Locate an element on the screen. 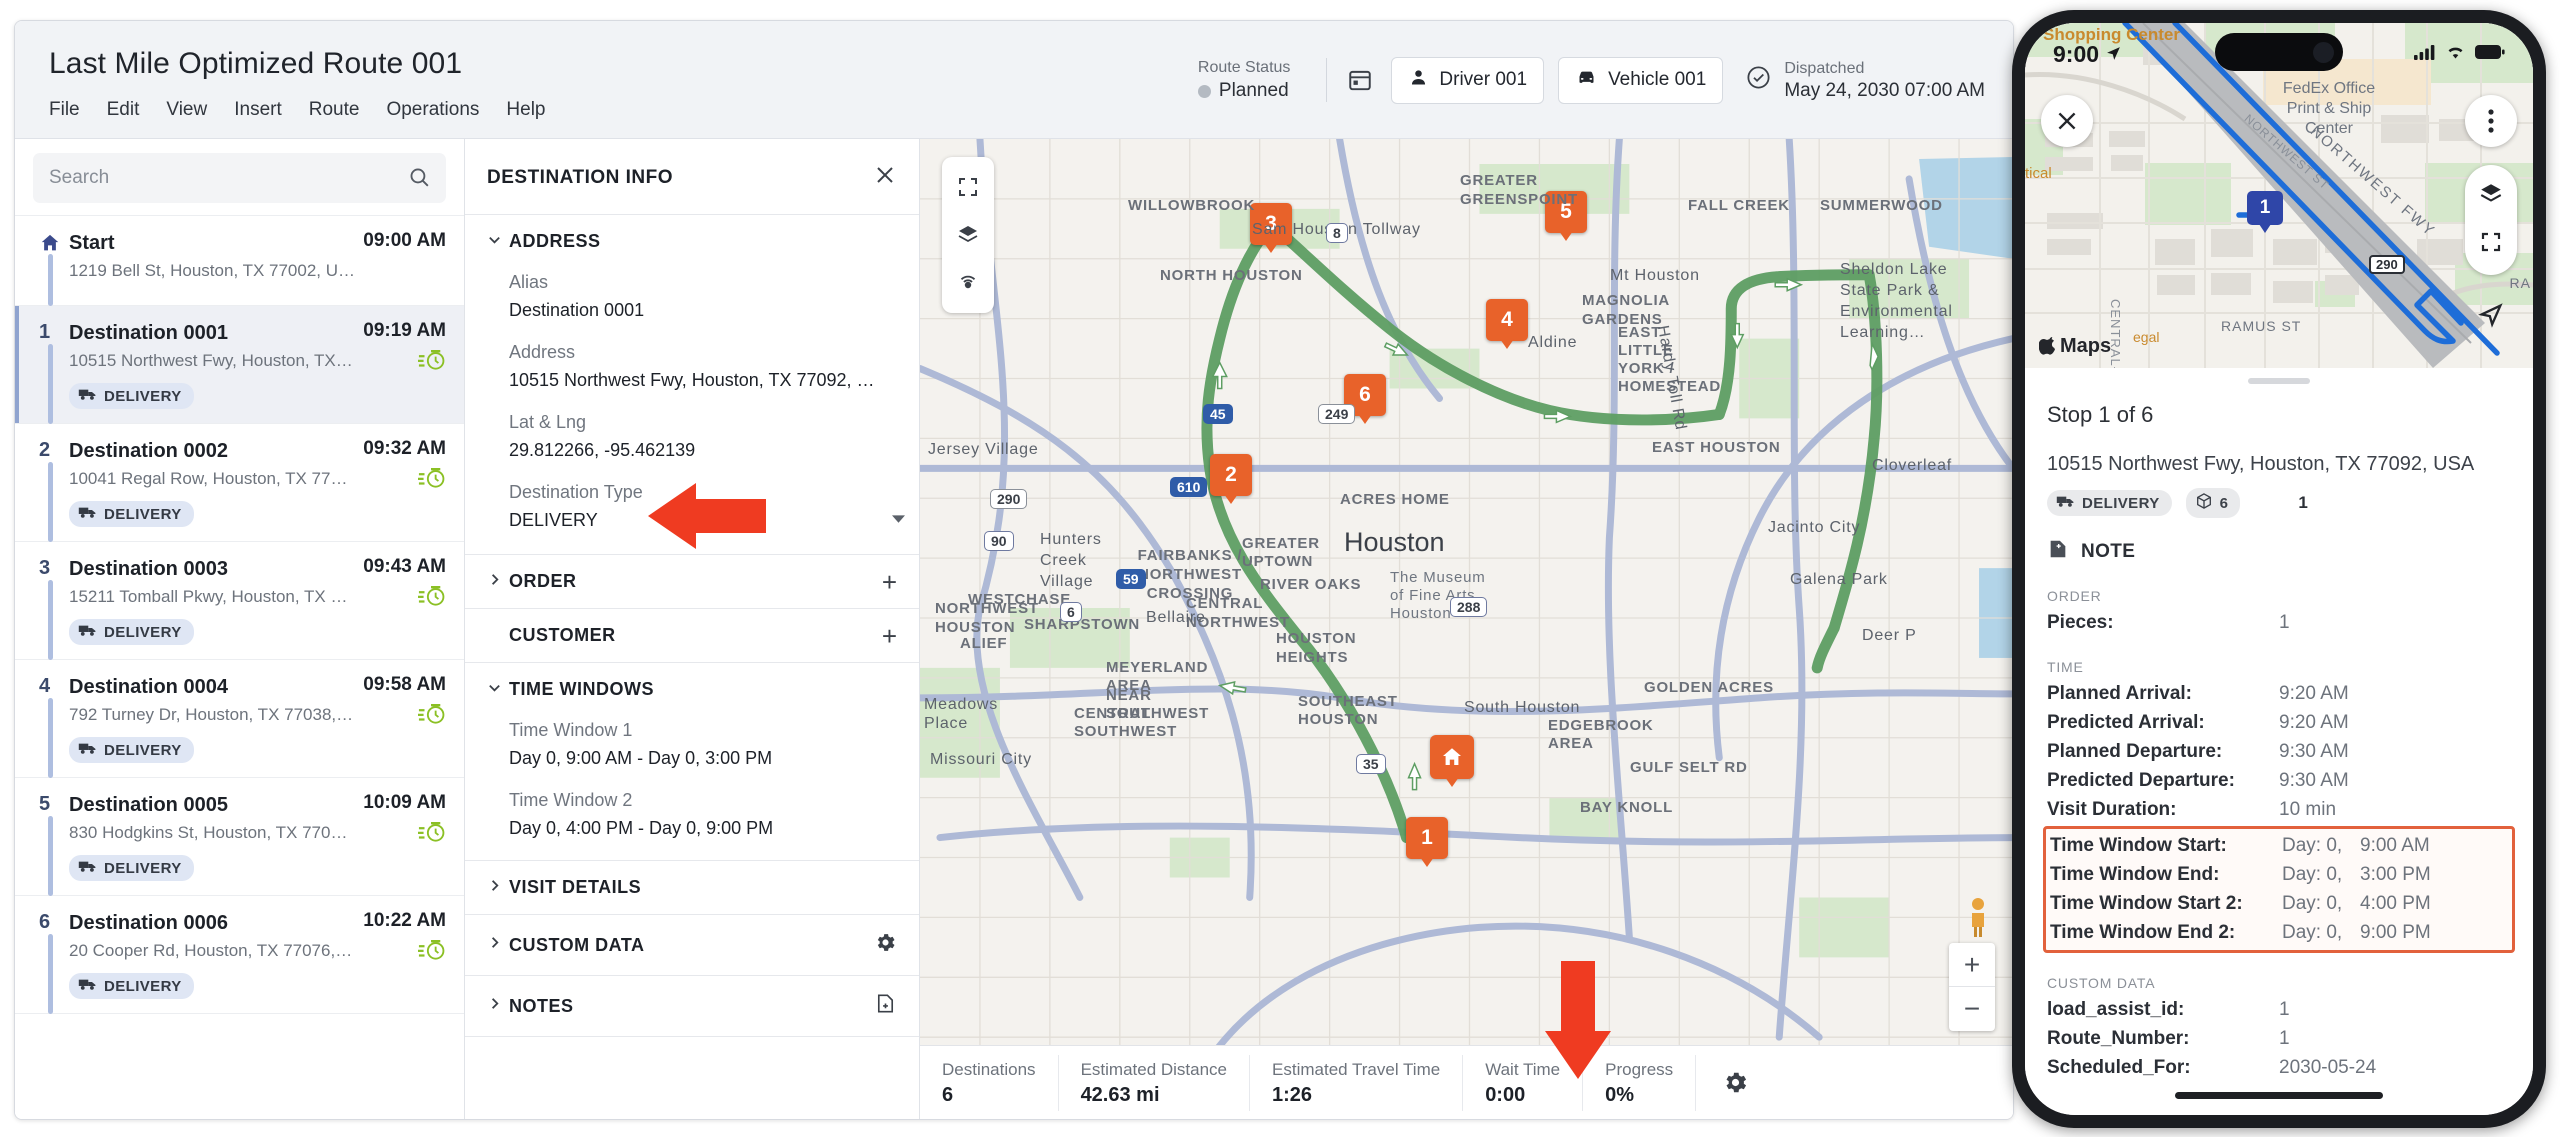 The height and width of the screenshot is (1137, 2560). route-status: Route Status Planned is located at coordinates (1254, 80).